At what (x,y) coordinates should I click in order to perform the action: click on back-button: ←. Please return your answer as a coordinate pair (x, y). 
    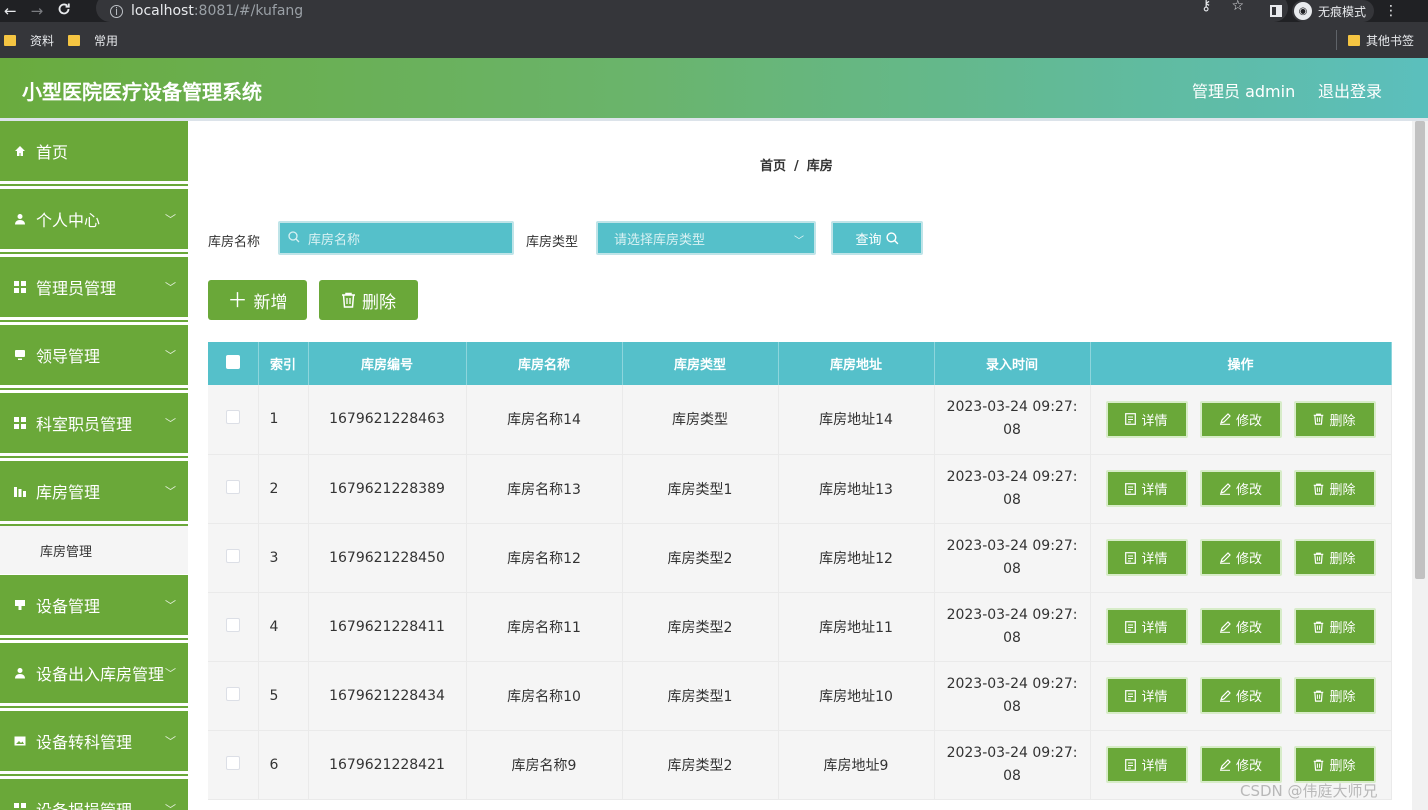
    Looking at the image, I should click on (10, 11).